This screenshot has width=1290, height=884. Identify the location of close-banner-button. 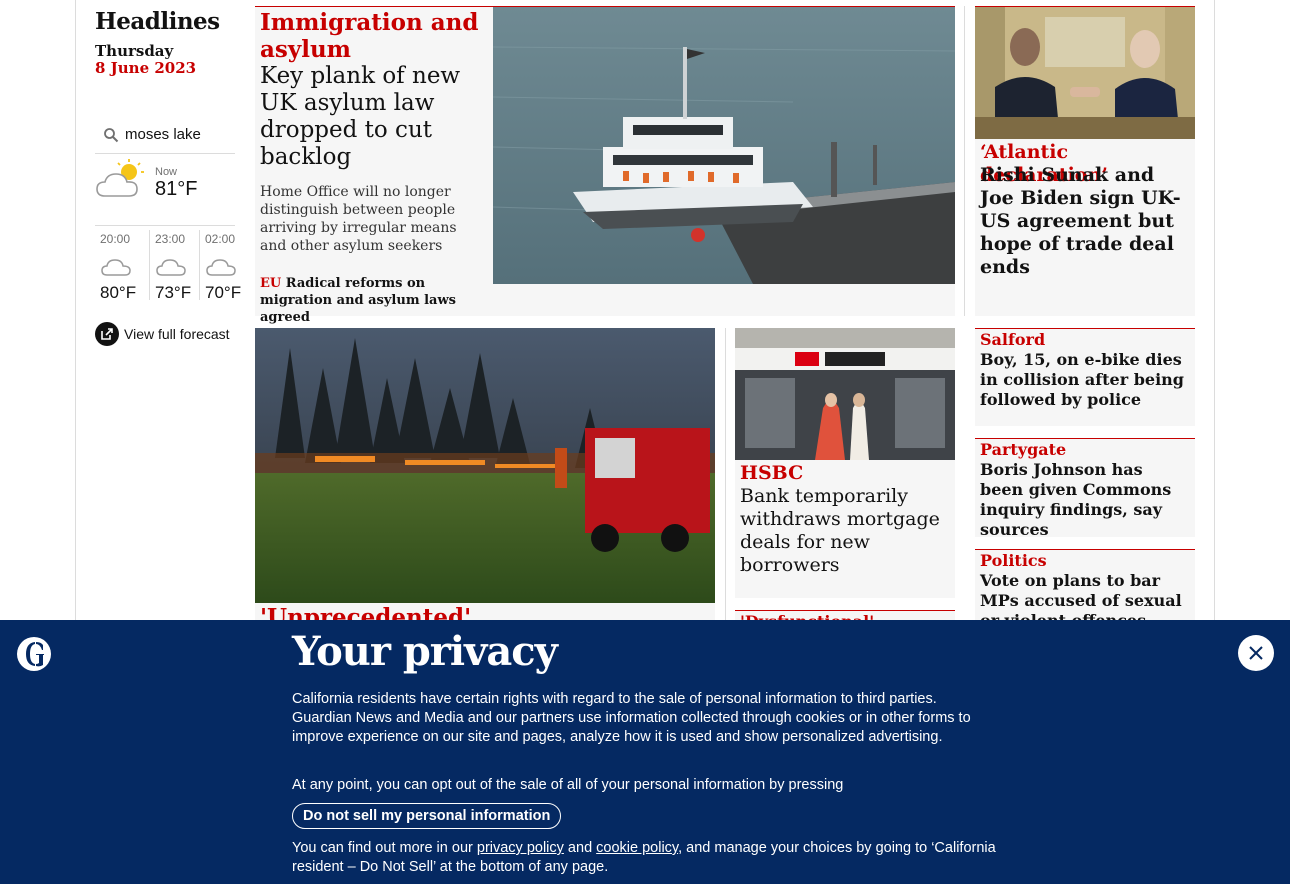
(1256, 653).